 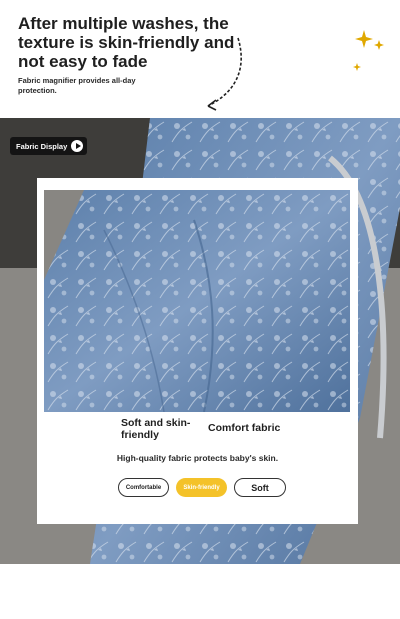 I want to click on fabric-display-badge: Fabric Display, so click(x=49, y=146).